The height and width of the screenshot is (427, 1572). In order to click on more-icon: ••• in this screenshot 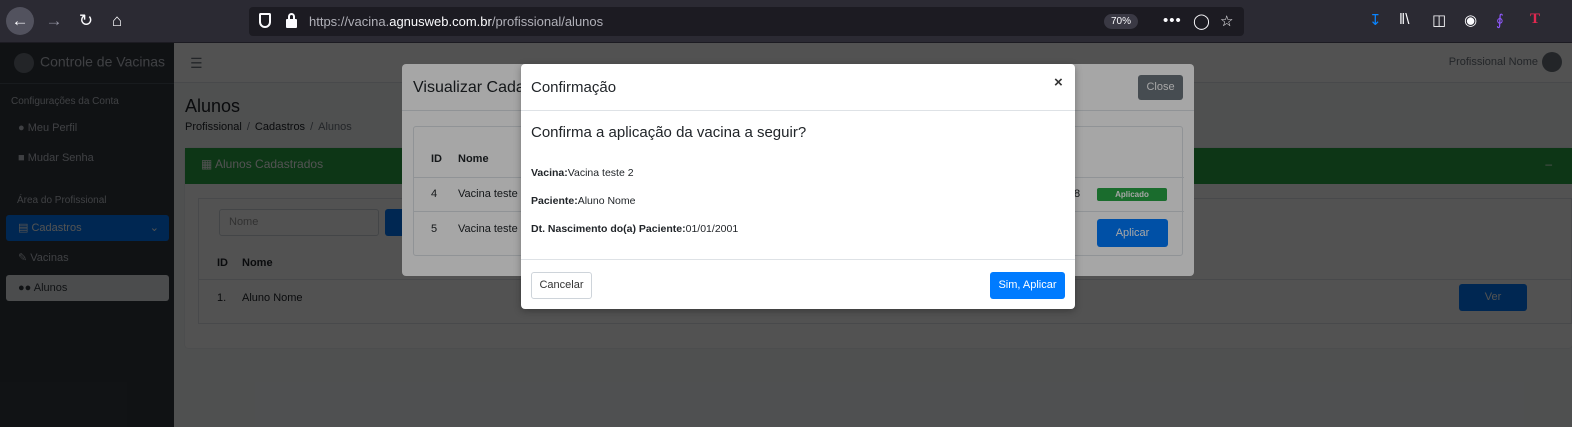, I will do `click(1172, 20)`.